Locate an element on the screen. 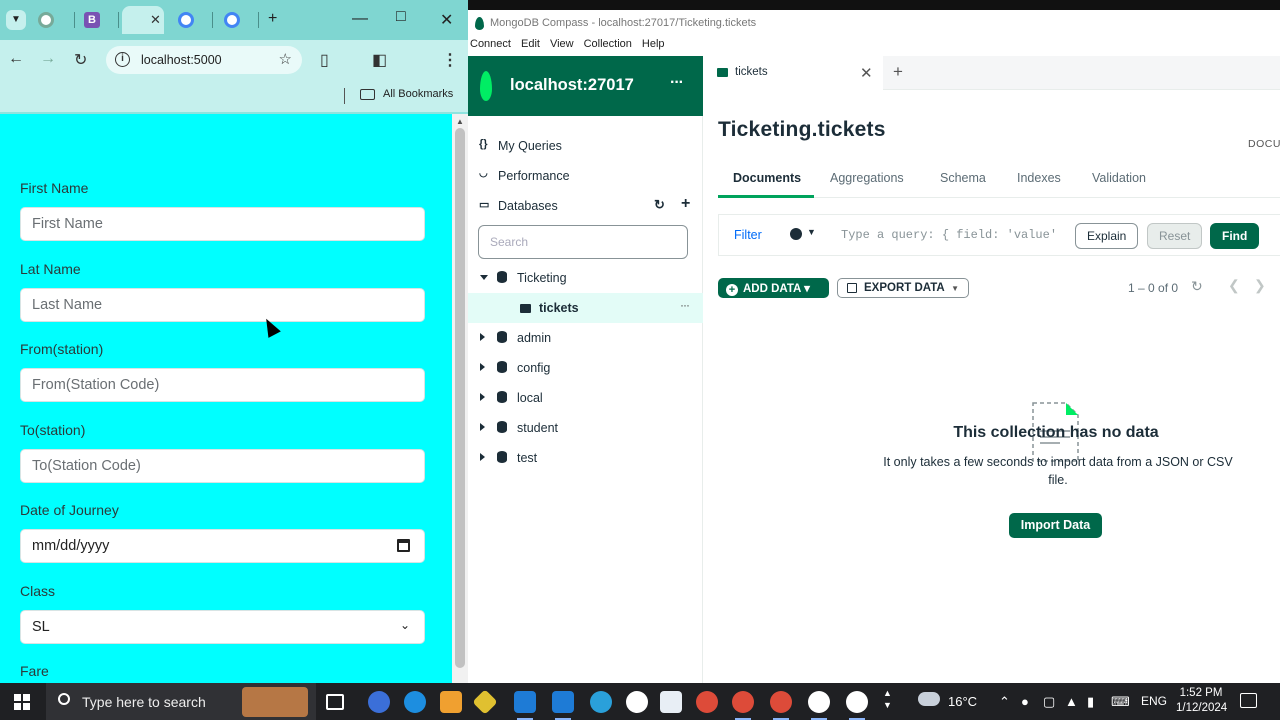 Image resolution: width=1280 pixels, height=720 pixels. network-icon: ▢ is located at coordinates (1049, 702).